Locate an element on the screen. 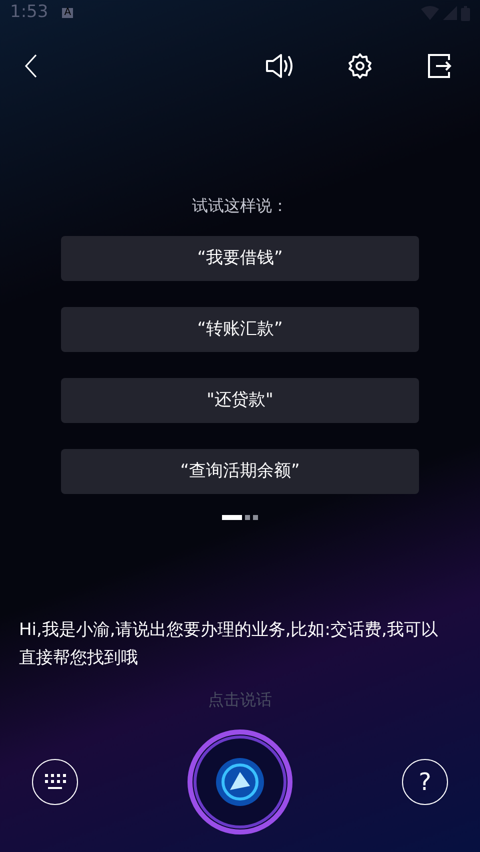 The width and height of the screenshot is (480, 852). voice-orb-icon is located at coordinates (240, 782).